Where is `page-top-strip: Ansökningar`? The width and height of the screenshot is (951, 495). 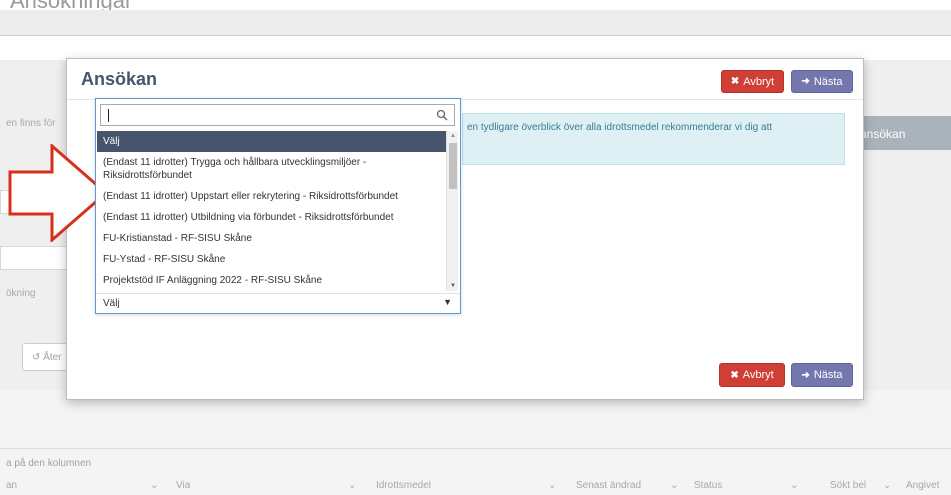 page-top-strip: Ansökningar is located at coordinates (475, 5).